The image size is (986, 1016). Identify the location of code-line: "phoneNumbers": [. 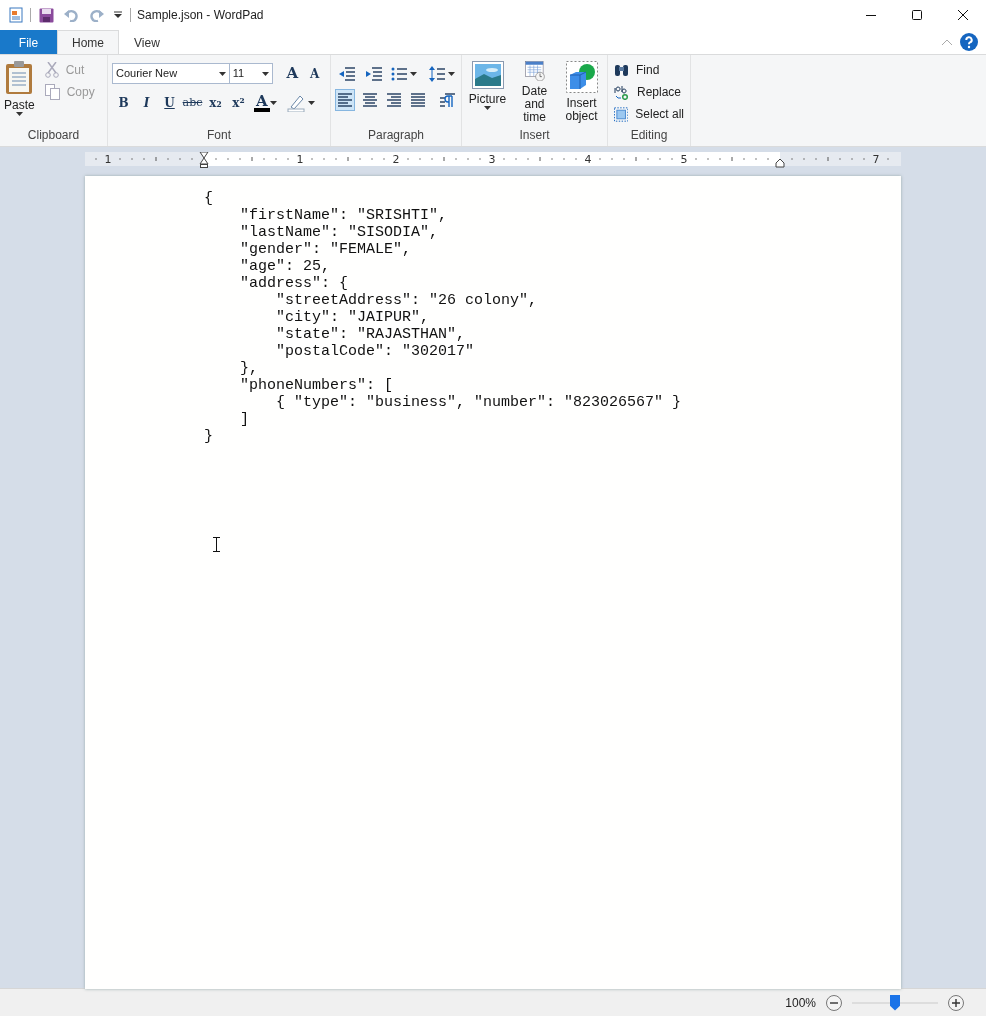
(317, 385).